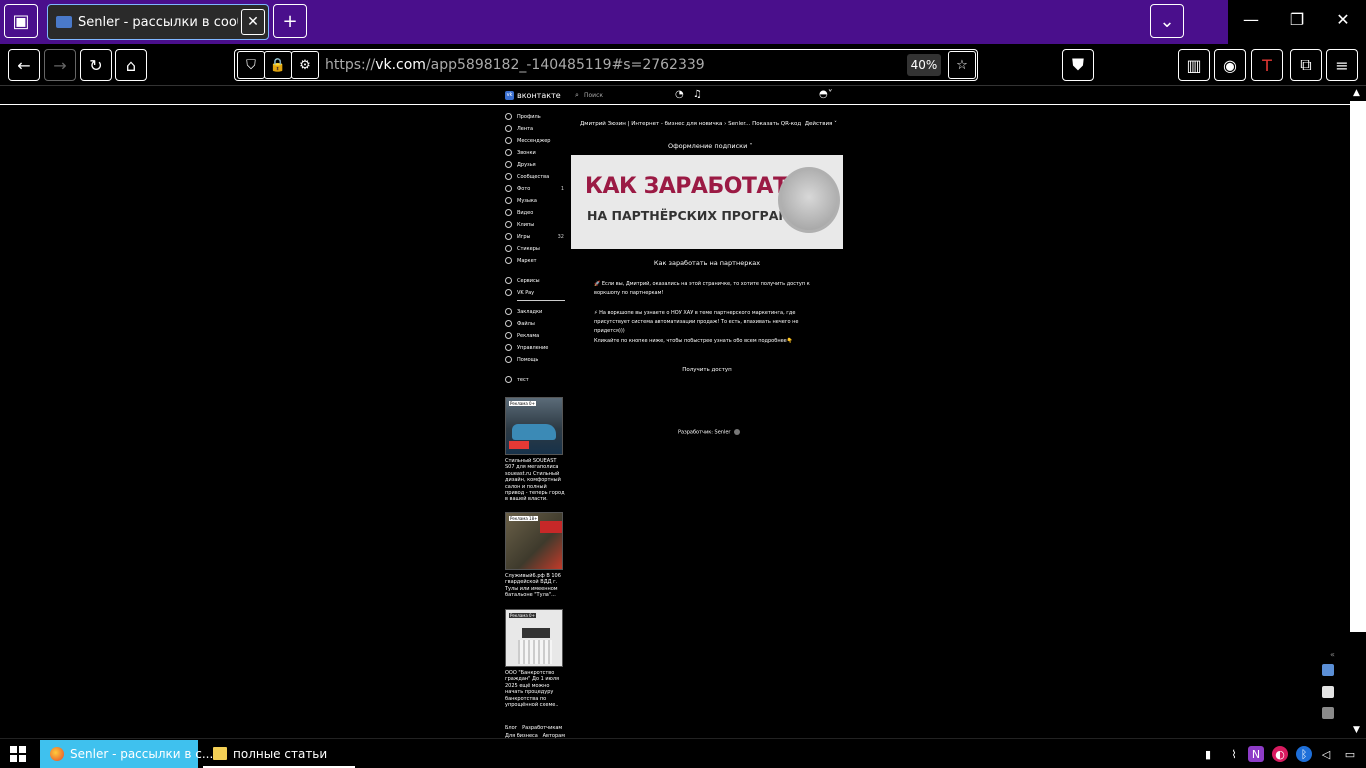 Image resolution: width=1366 pixels, height=768 pixels. What do you see at coordinates (536, 348) in the screenshot?
I see `sidebar-item: Управление` at bounding box center [536, 348].